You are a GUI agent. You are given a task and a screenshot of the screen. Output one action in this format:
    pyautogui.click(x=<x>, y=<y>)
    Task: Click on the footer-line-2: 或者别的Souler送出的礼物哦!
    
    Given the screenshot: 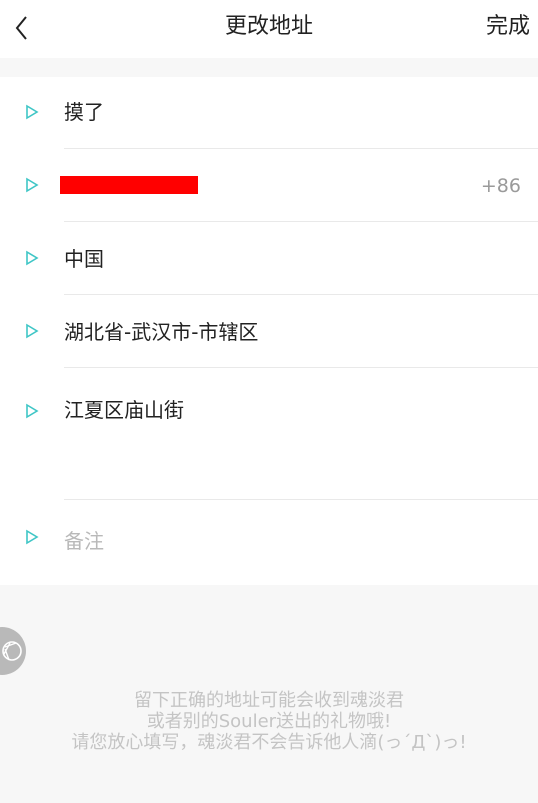 What is the action you would take?
    pyautogui.click(x=269, y=721)
    